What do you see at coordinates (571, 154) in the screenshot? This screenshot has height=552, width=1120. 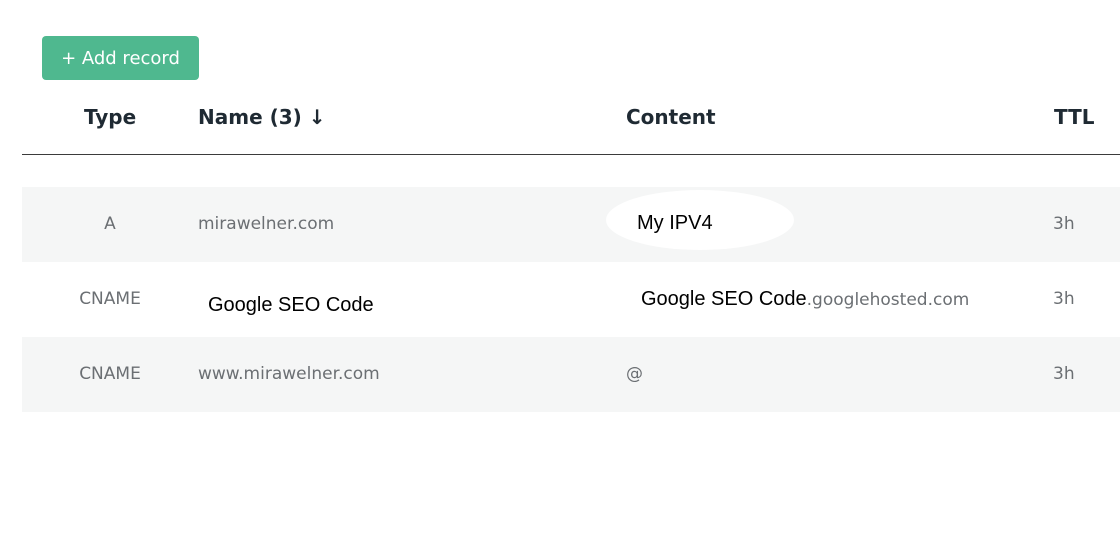 I see `header-divider` at bounding box center [571, 154].